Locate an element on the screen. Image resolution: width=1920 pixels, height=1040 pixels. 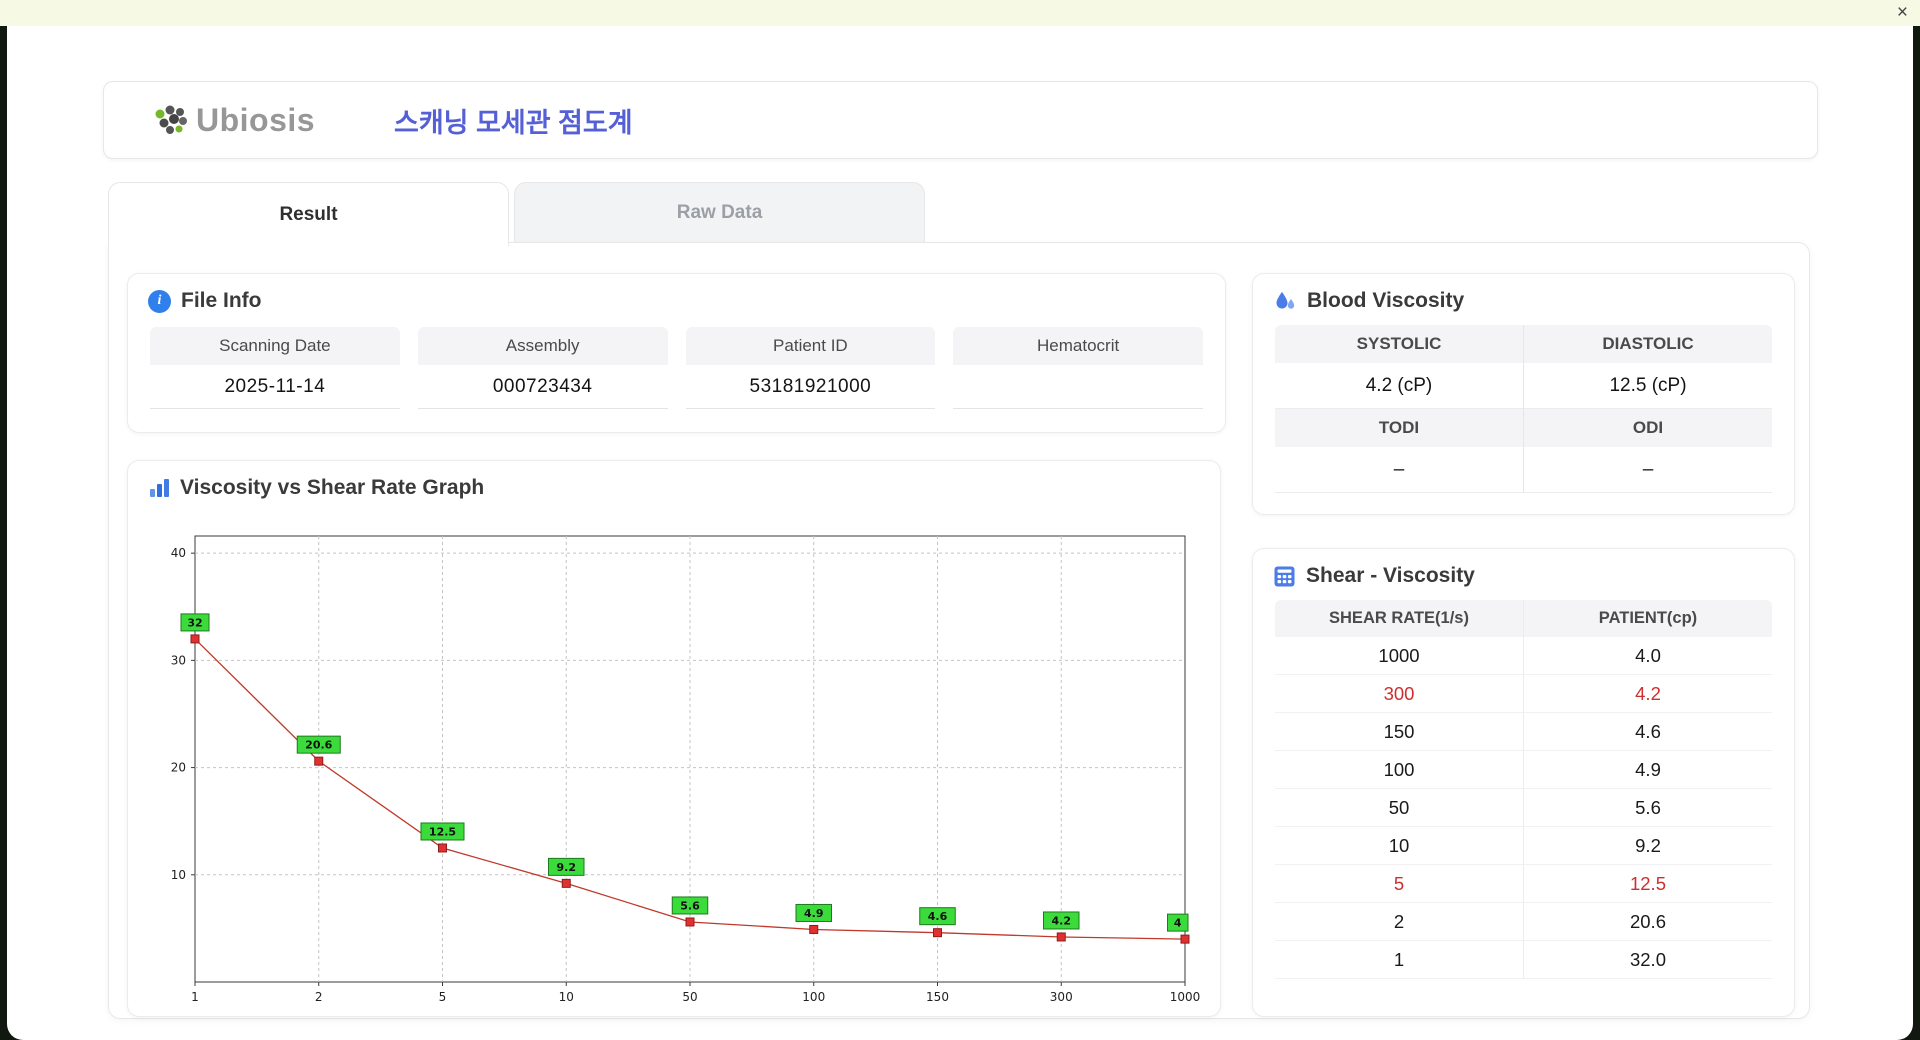
table-row: 2 20.6 is located at coordinates (1523, 922).